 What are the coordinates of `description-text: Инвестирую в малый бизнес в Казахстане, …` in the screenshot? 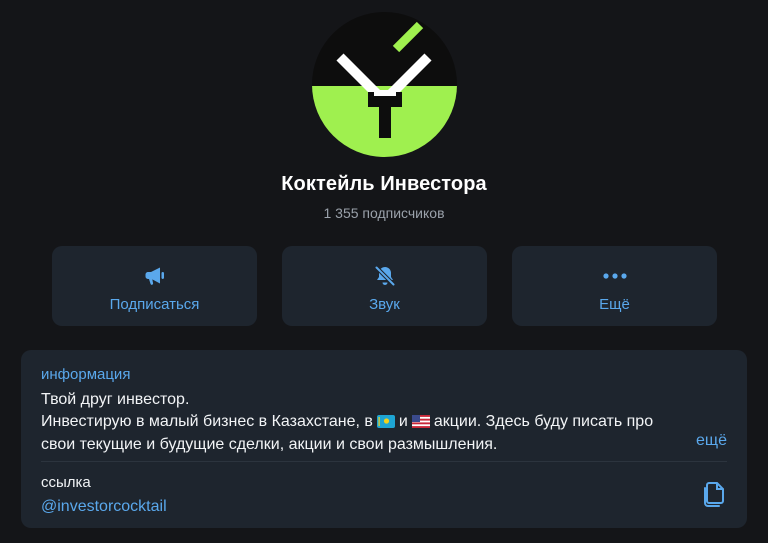 It's located at (207, 421).